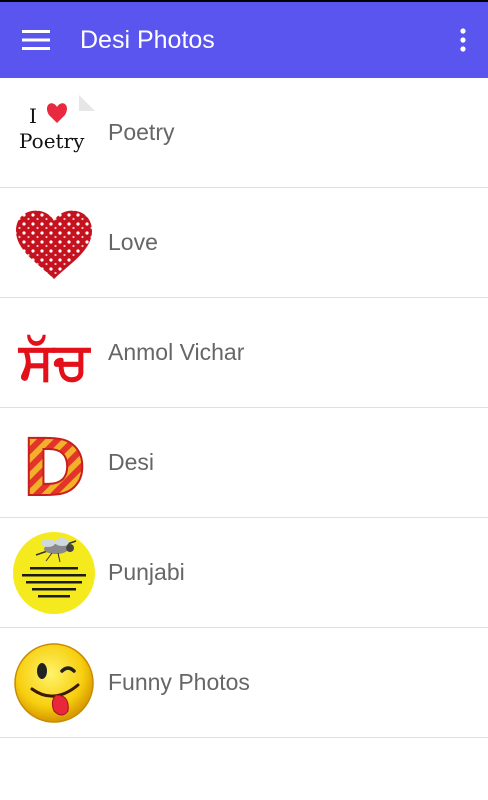 The image size is (488, 800). I want to click on overflow-dots-icon, so click(463, 40).